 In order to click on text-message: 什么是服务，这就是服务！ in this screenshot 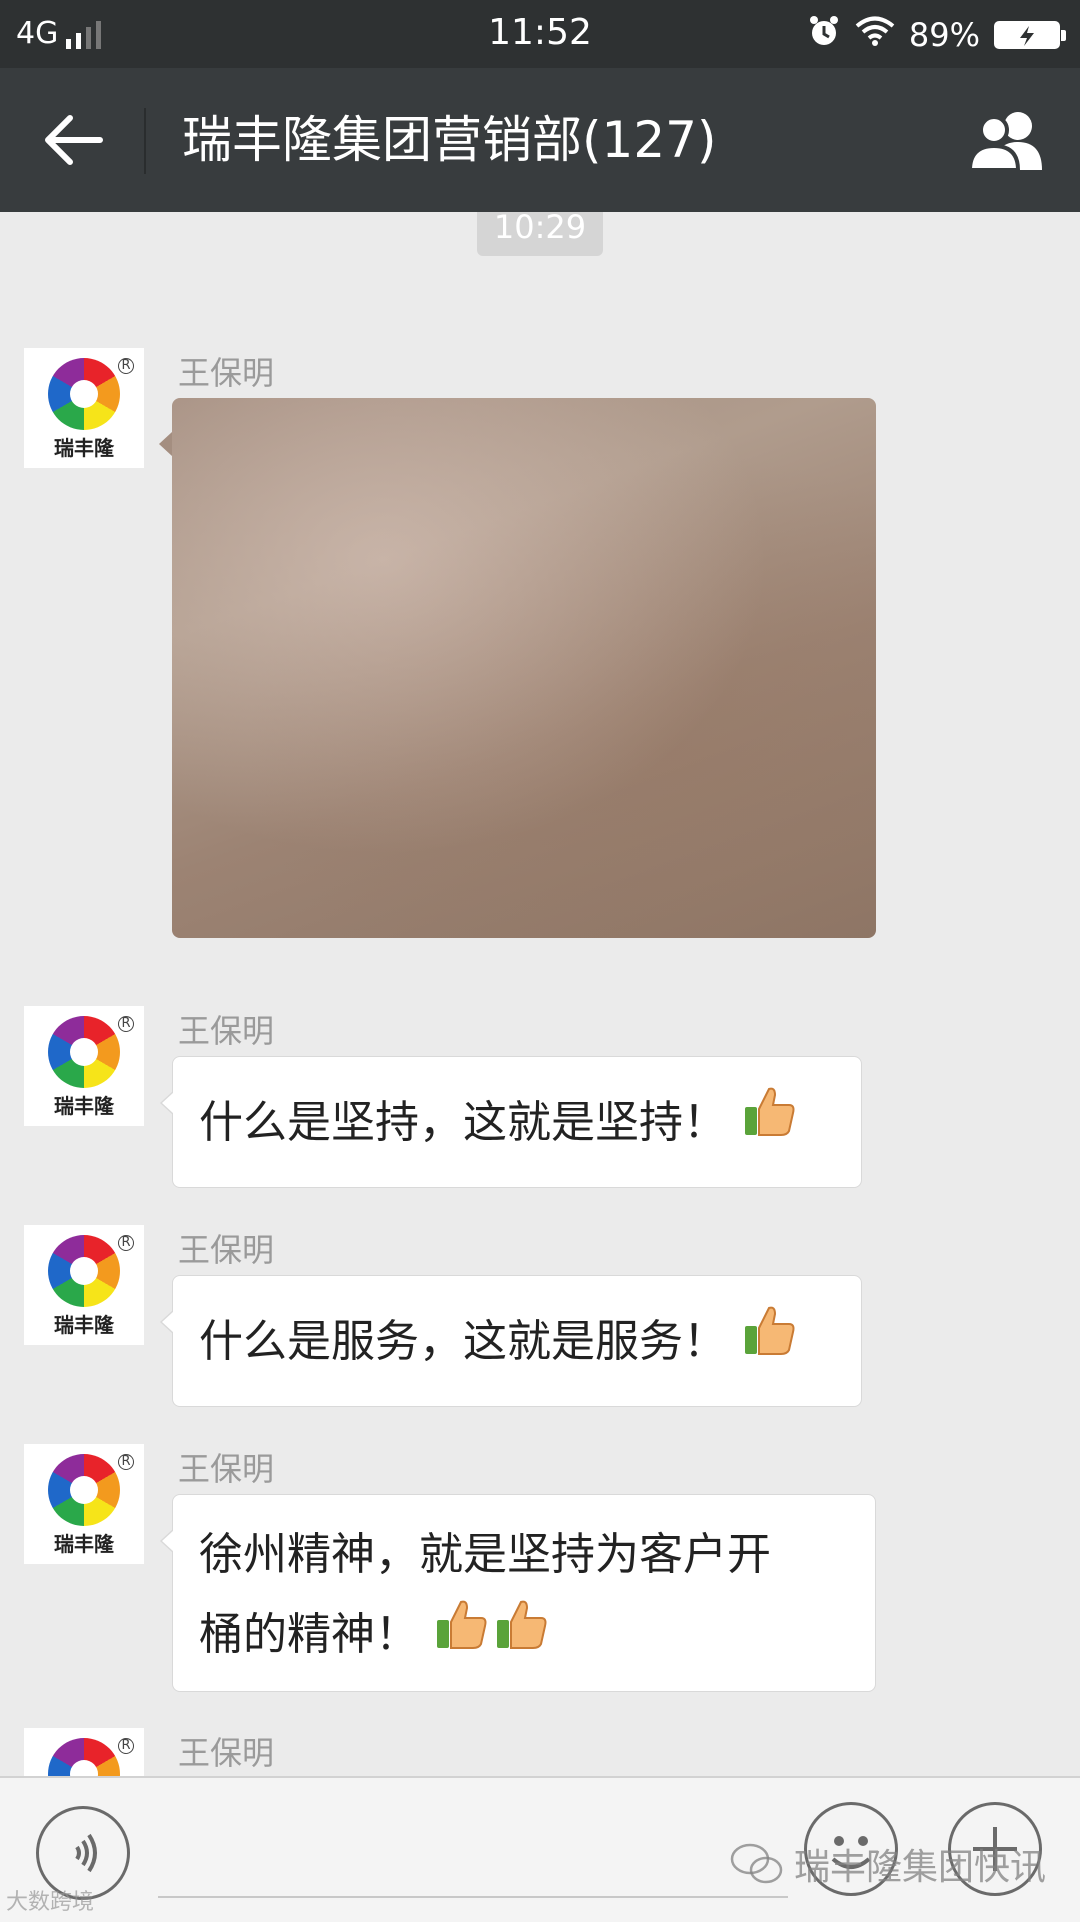, I will do `click(511, 1341)`.